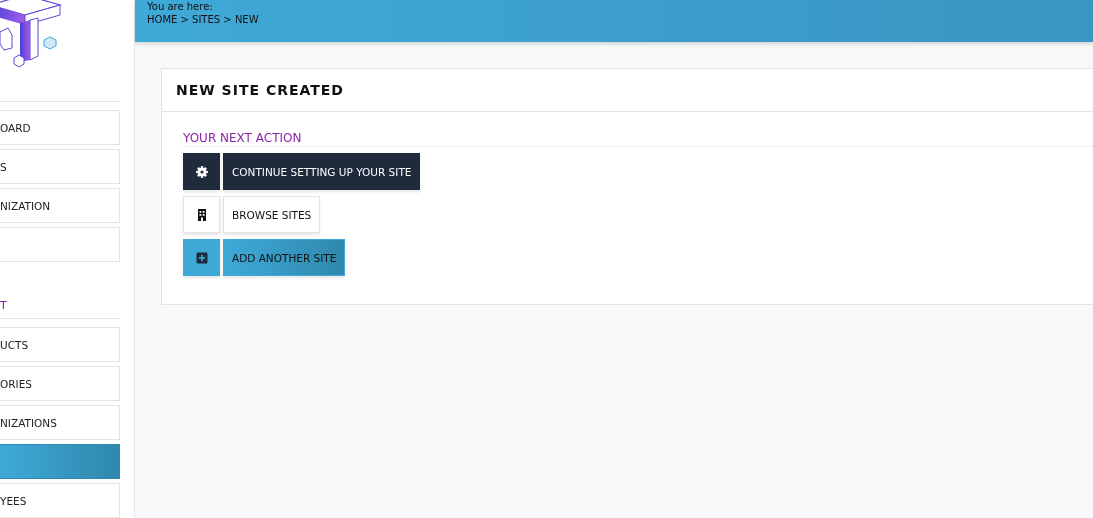 This screenshot has width=1093, height=518. I want to click on building-icon, so click(201, 214).